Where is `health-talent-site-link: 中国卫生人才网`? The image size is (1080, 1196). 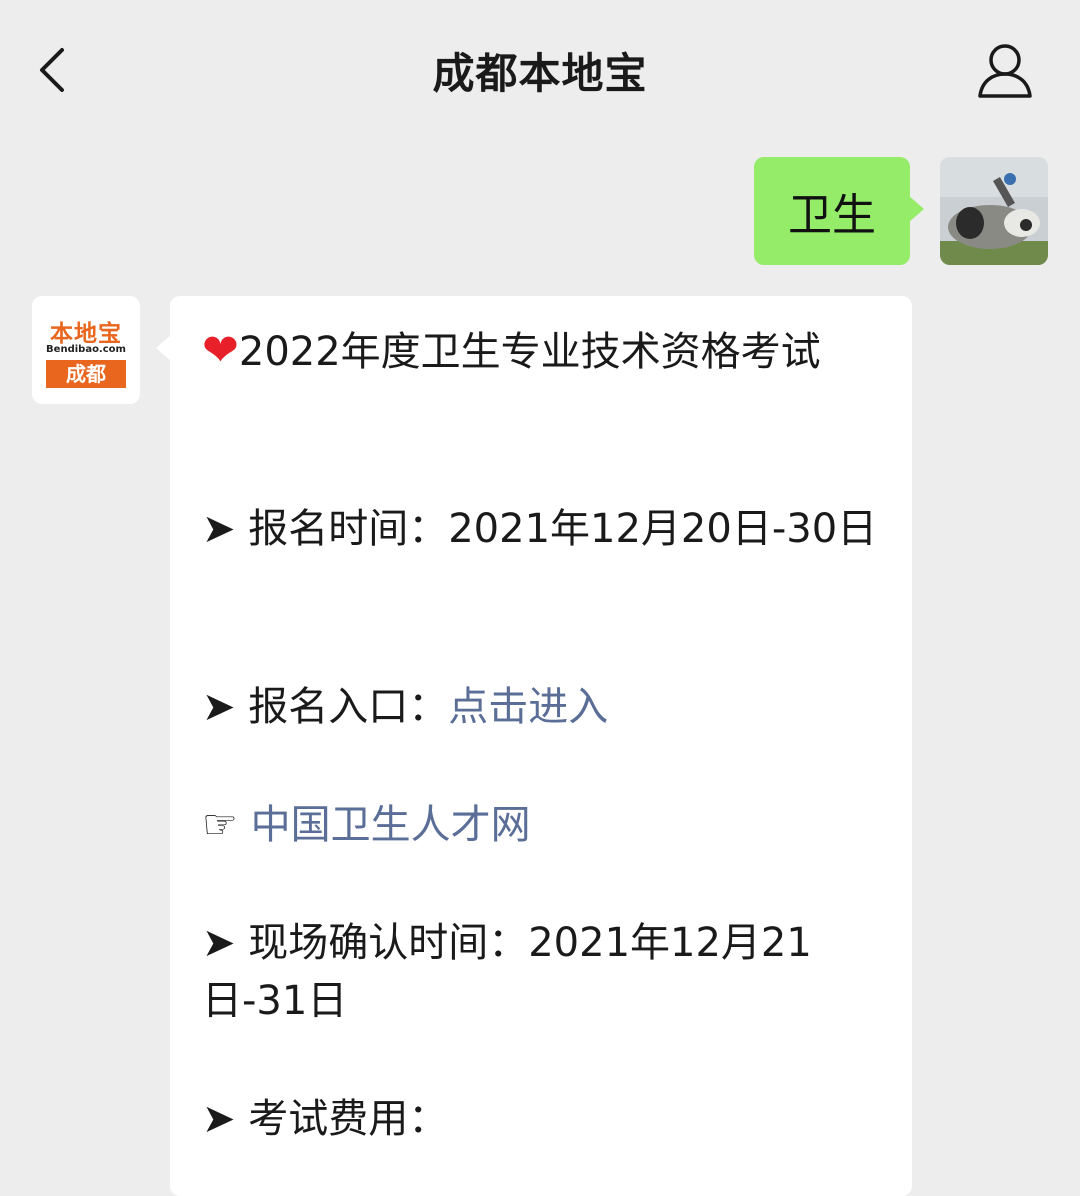
health-talent-site-link: 中国卫生人才网 is located at coordinates (391, 825).